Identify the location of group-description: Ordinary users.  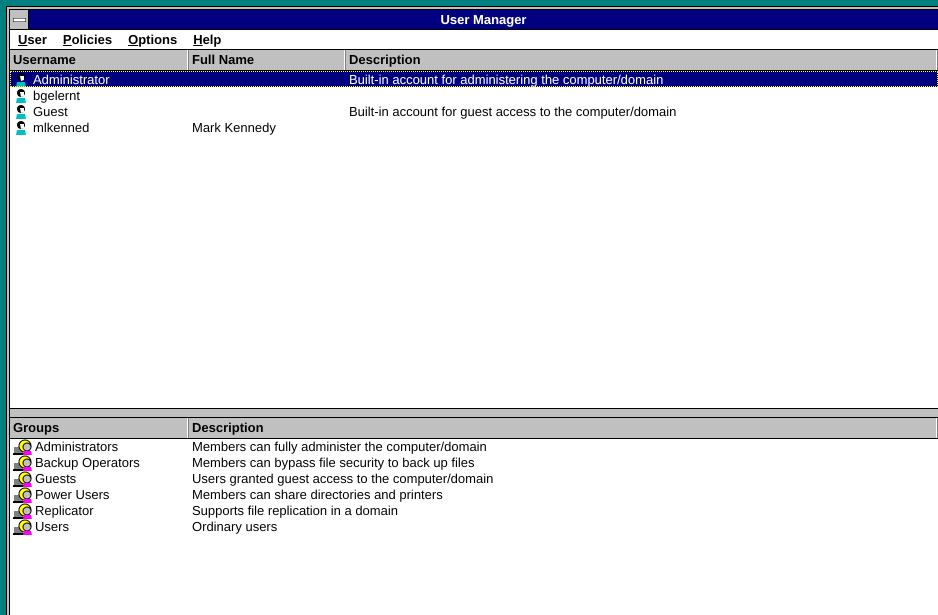
(234, 526).